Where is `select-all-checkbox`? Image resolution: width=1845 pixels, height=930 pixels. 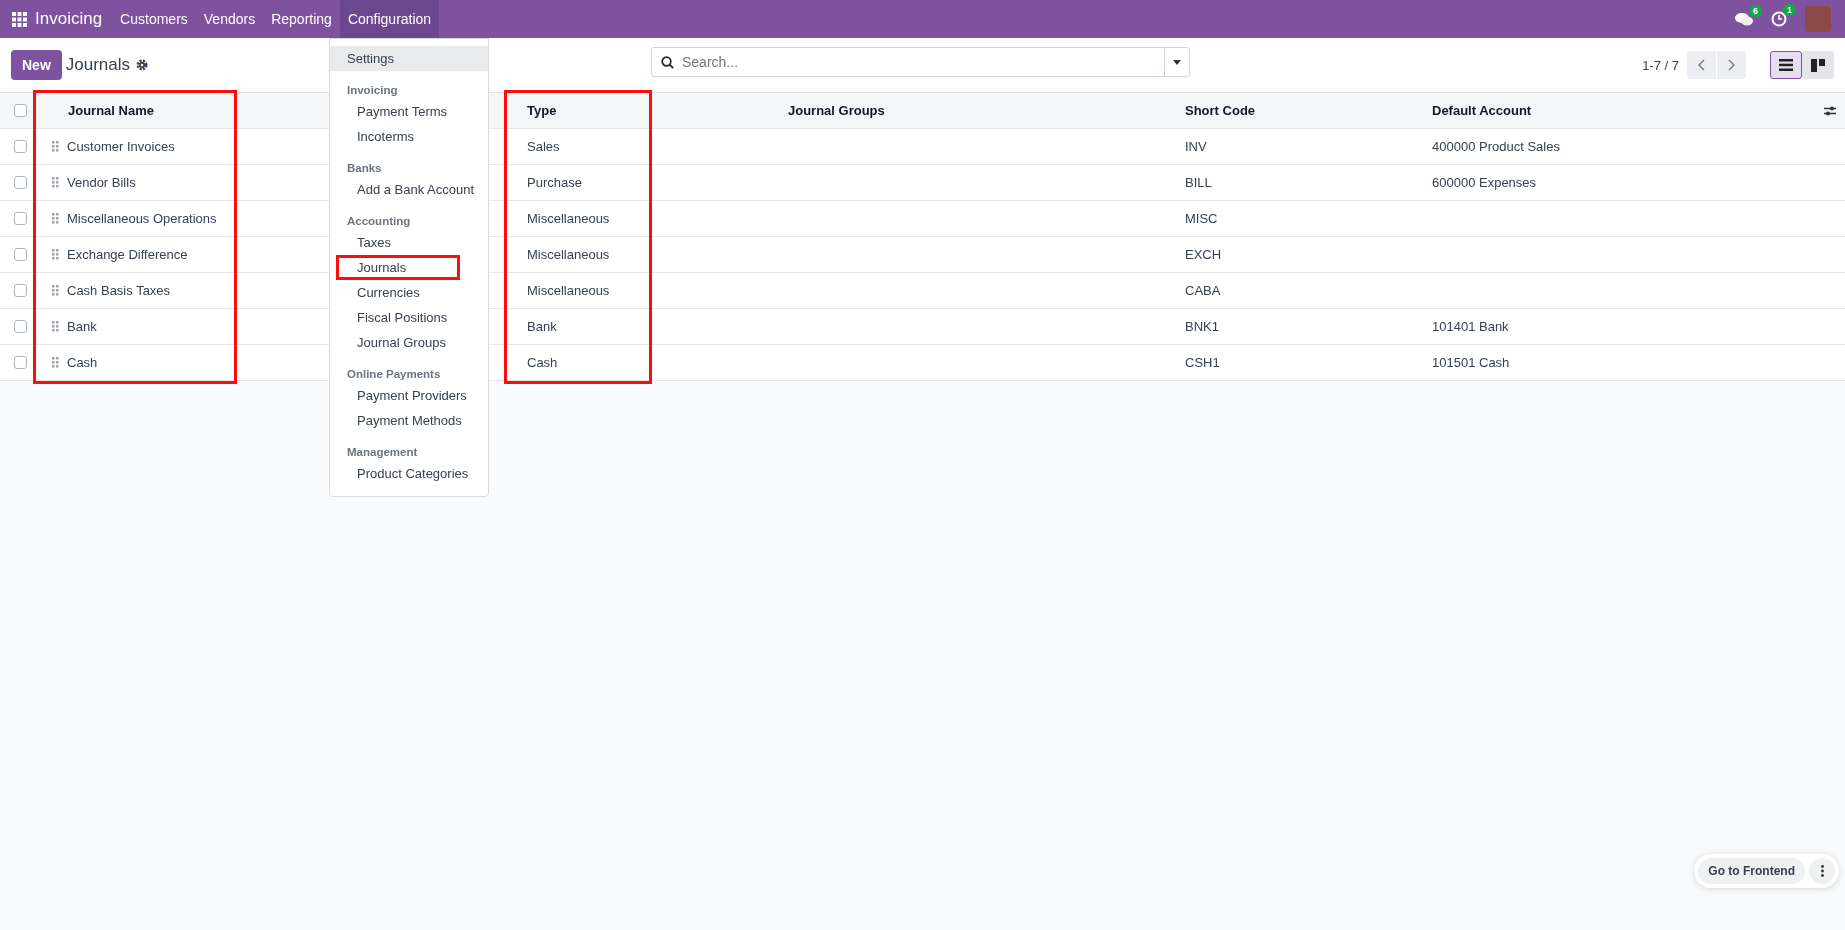
select-all-checkbox is located at coordinates (20, 110).